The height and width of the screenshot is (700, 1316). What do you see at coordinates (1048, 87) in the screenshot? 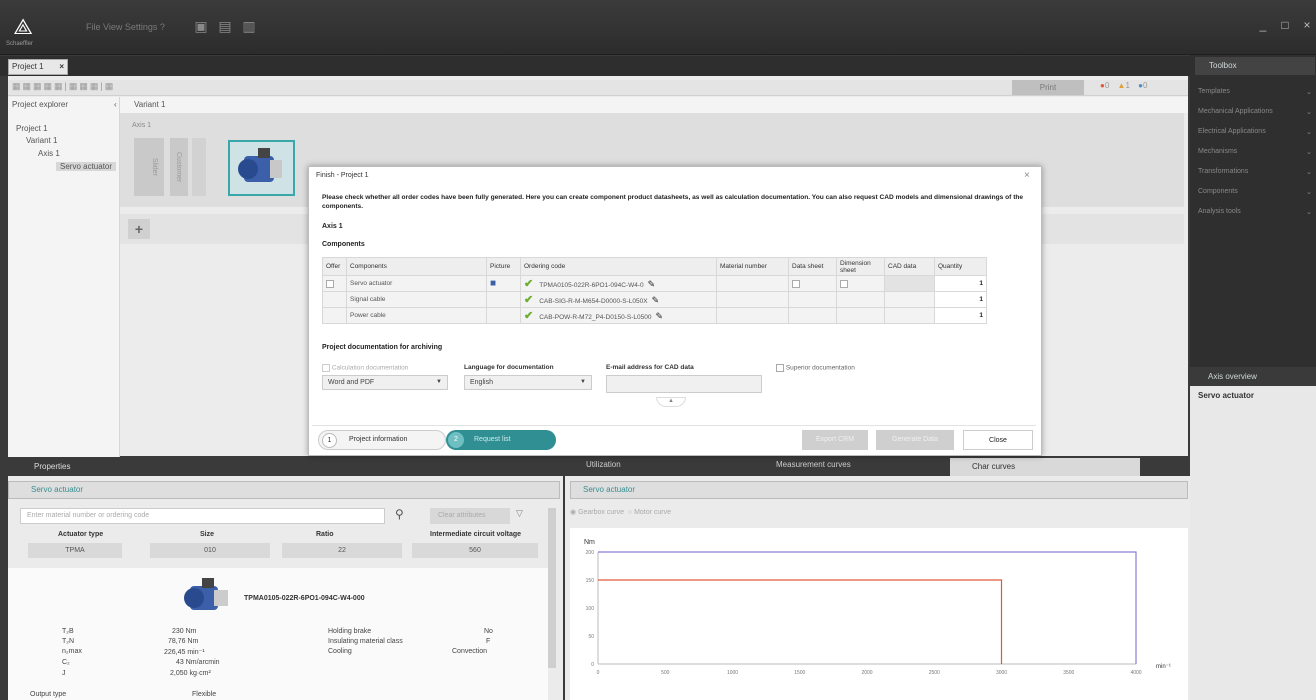
I see `print-button: Print` at bounding box center [1048, 87].